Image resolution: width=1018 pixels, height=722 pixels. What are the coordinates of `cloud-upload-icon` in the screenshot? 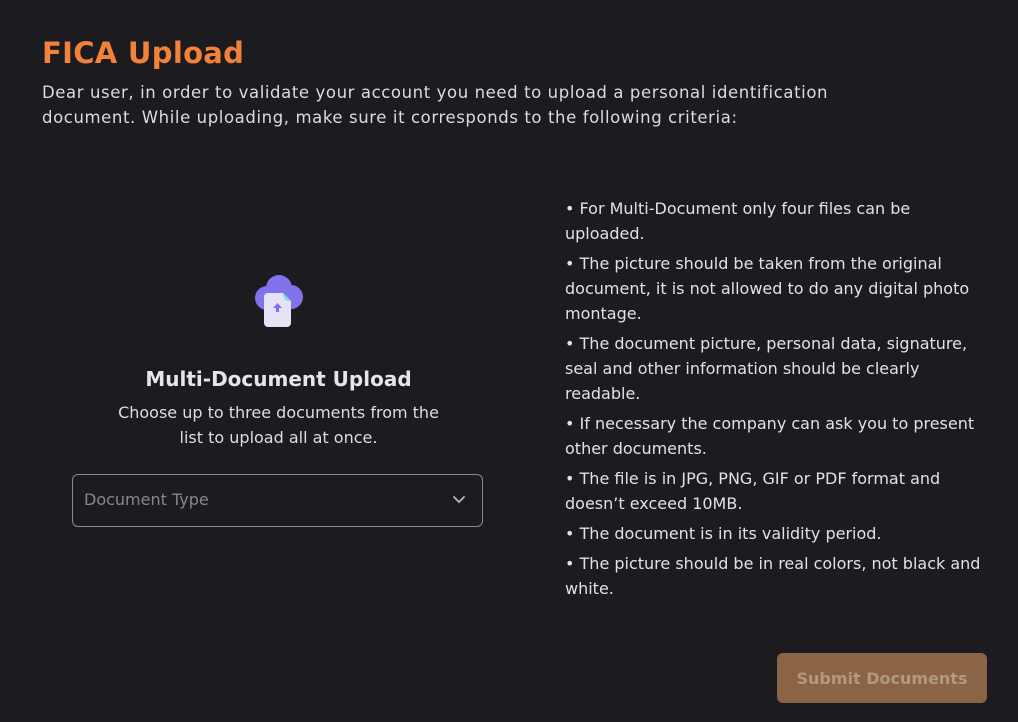 It's located at (278, 301).